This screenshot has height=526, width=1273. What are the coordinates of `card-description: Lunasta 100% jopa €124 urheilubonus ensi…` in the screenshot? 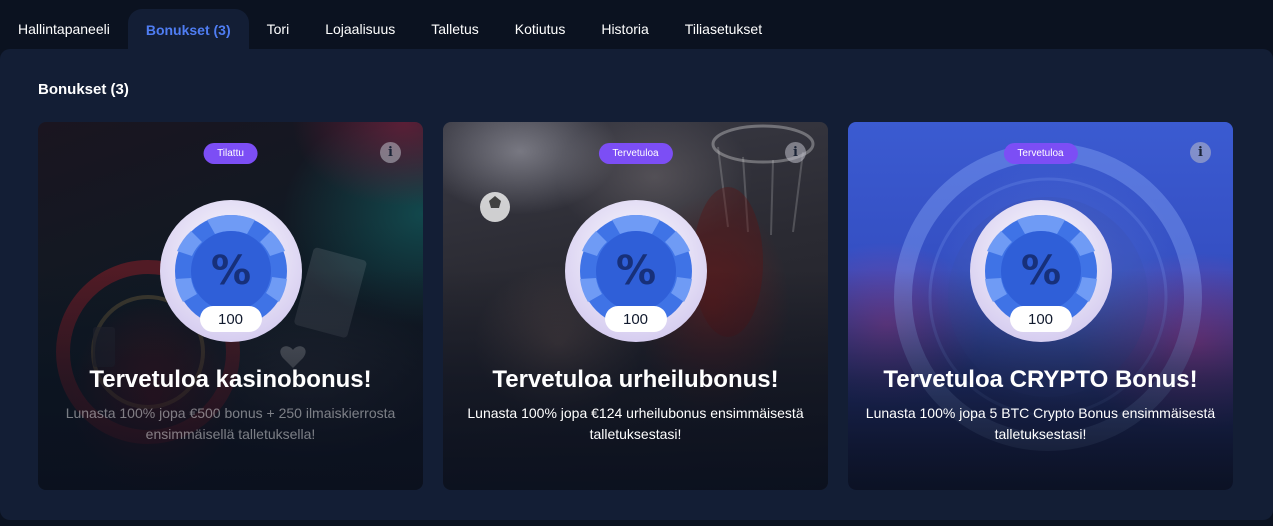 It's located at (635, 423).